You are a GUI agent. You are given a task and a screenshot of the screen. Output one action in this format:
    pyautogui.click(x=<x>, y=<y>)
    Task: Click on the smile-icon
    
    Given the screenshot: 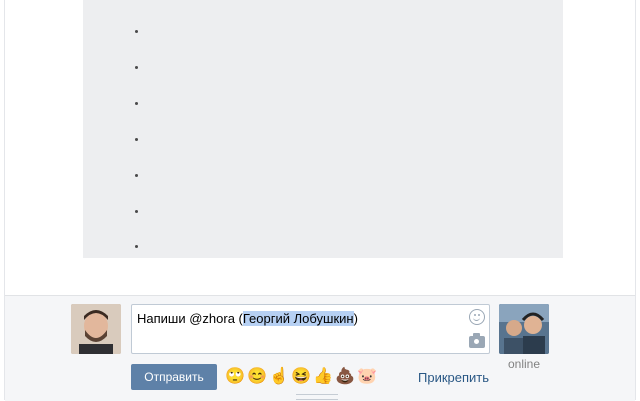 What is the action you would take?
    pyautogui.click(x=477, y=317)
    